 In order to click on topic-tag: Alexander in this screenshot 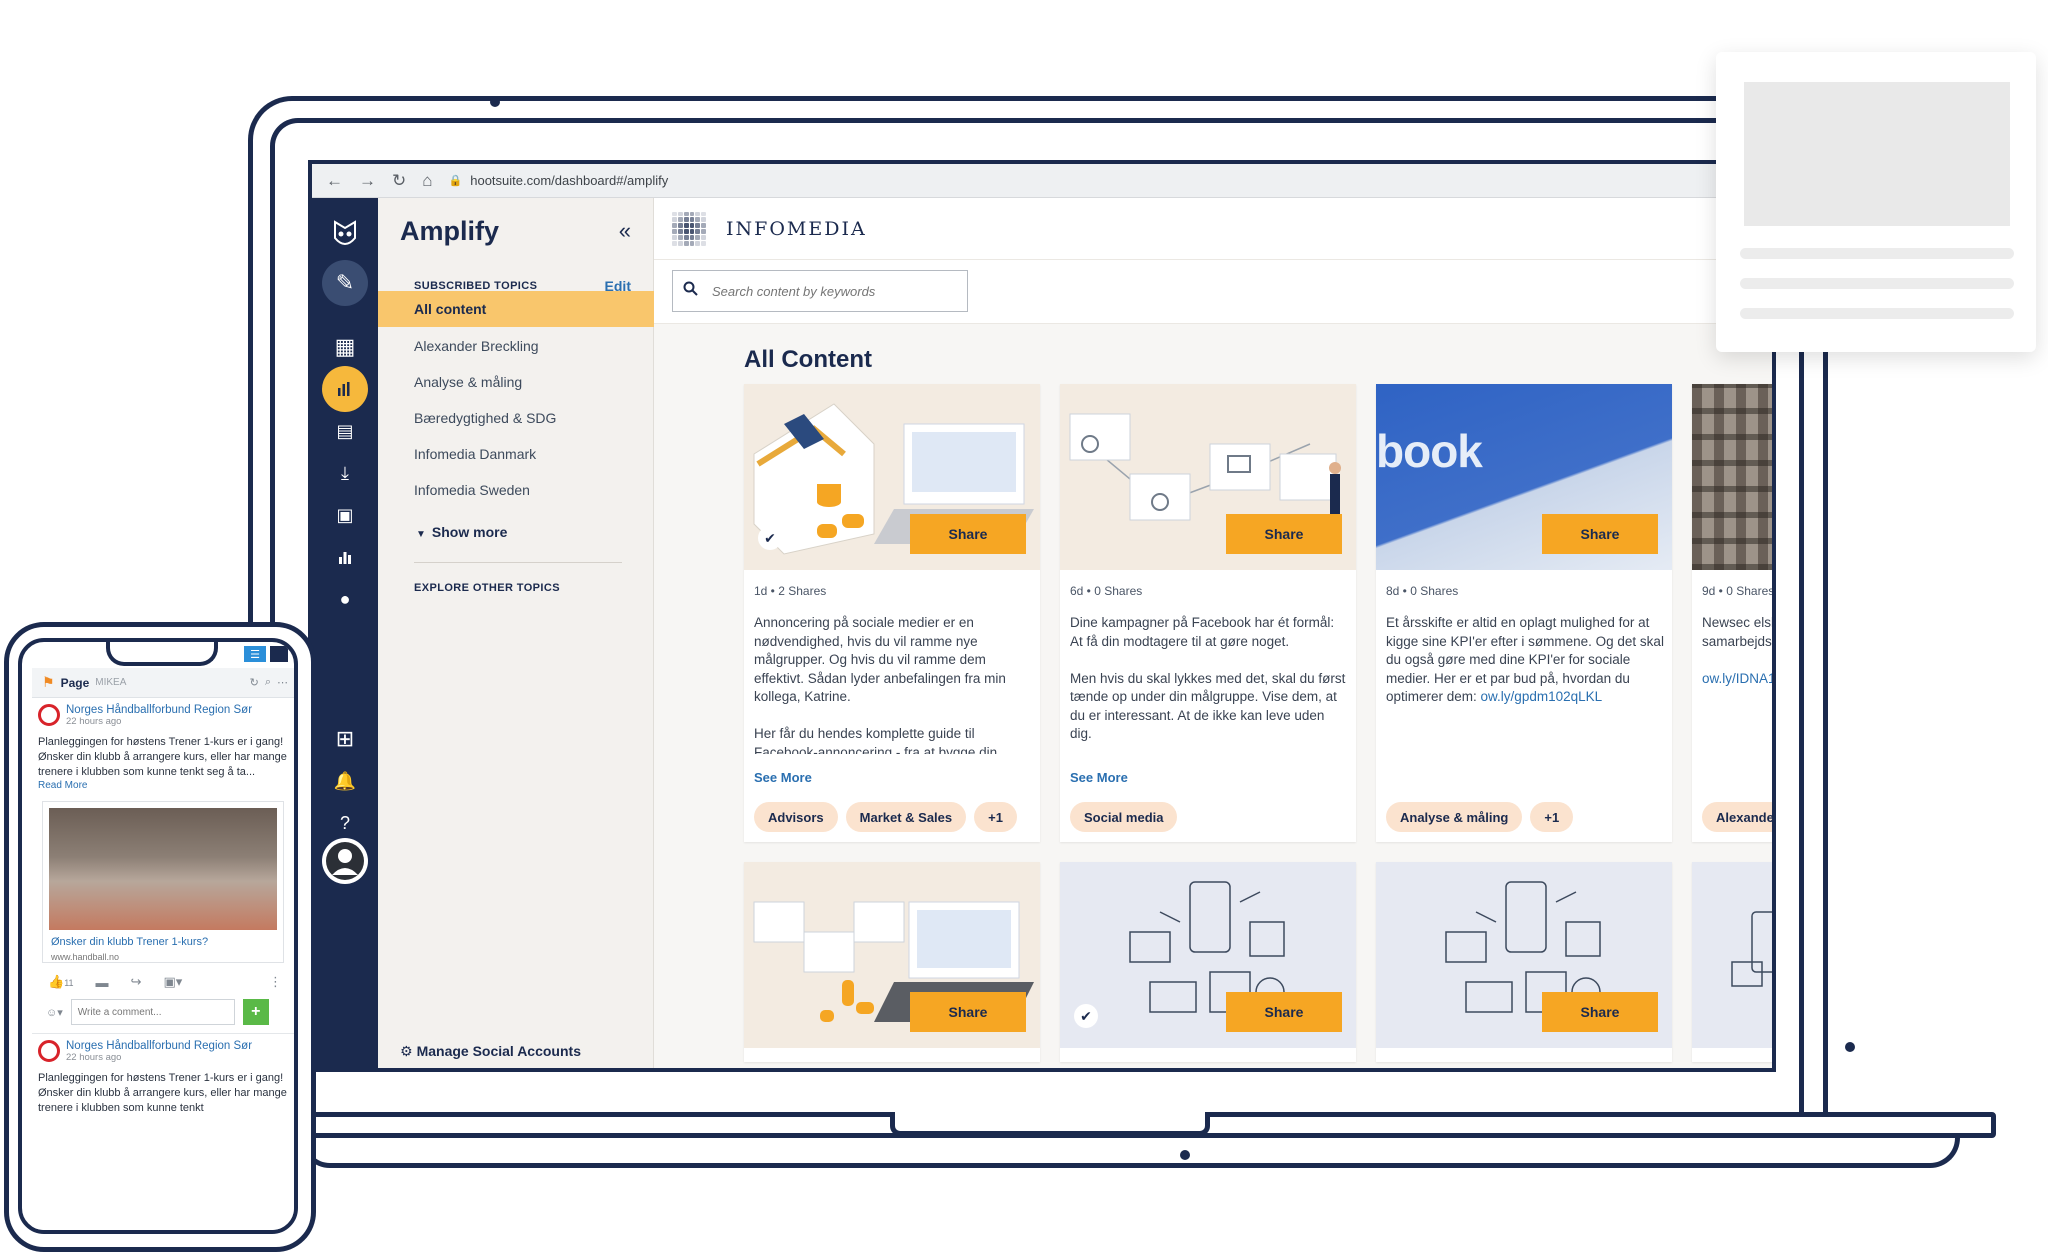, I will do `click(1737, 817)`.